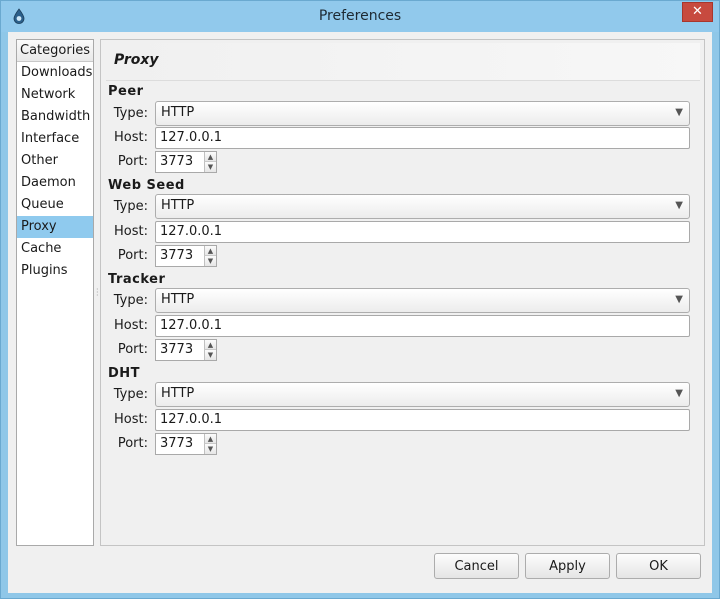  I want to click on categories-header: Categories, so click(55, 51).